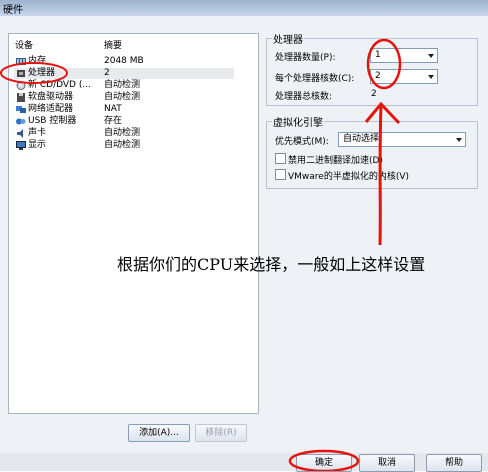 The width and height of the screenshot is (488, 472). What do you see at coordinates (384, 64) in the screenshot?
I see `processor-settings-highlight-circle` at bounding box center [384, 64].